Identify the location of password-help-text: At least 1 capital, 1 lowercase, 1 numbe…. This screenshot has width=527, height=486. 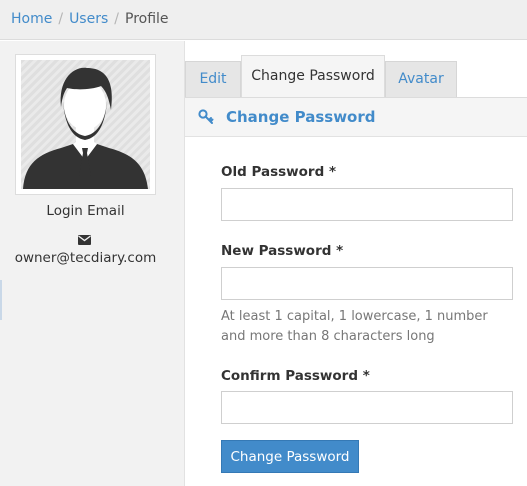
(354, 326).